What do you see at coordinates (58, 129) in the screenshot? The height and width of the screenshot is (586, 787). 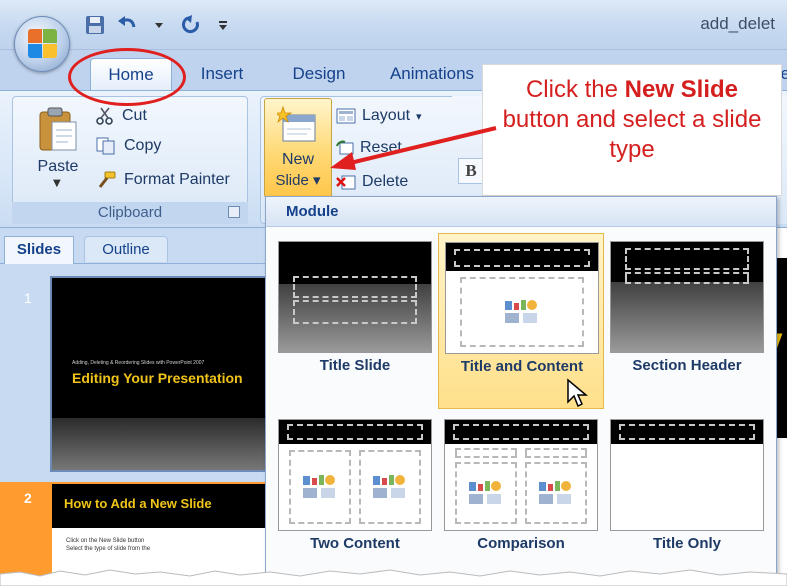 I see `paste-icon` at bounding box center [58, 129].